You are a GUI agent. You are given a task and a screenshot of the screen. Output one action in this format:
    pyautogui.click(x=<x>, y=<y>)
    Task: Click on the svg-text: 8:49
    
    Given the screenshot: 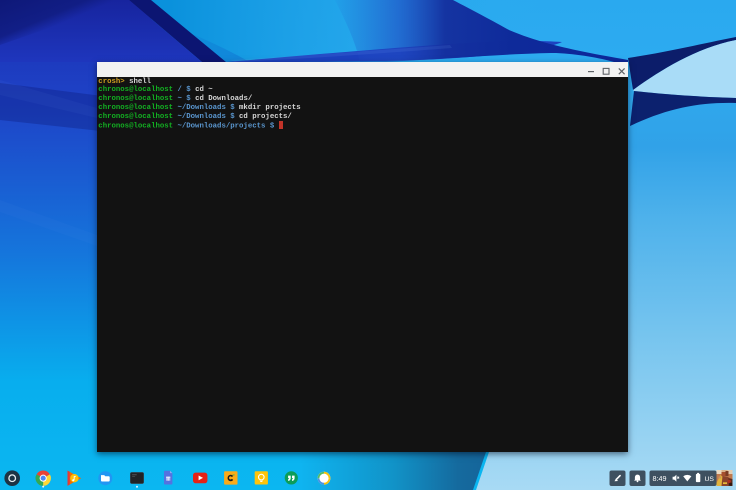 What is the action you would take?
    pyautogui.click(x=660, y=478)
    